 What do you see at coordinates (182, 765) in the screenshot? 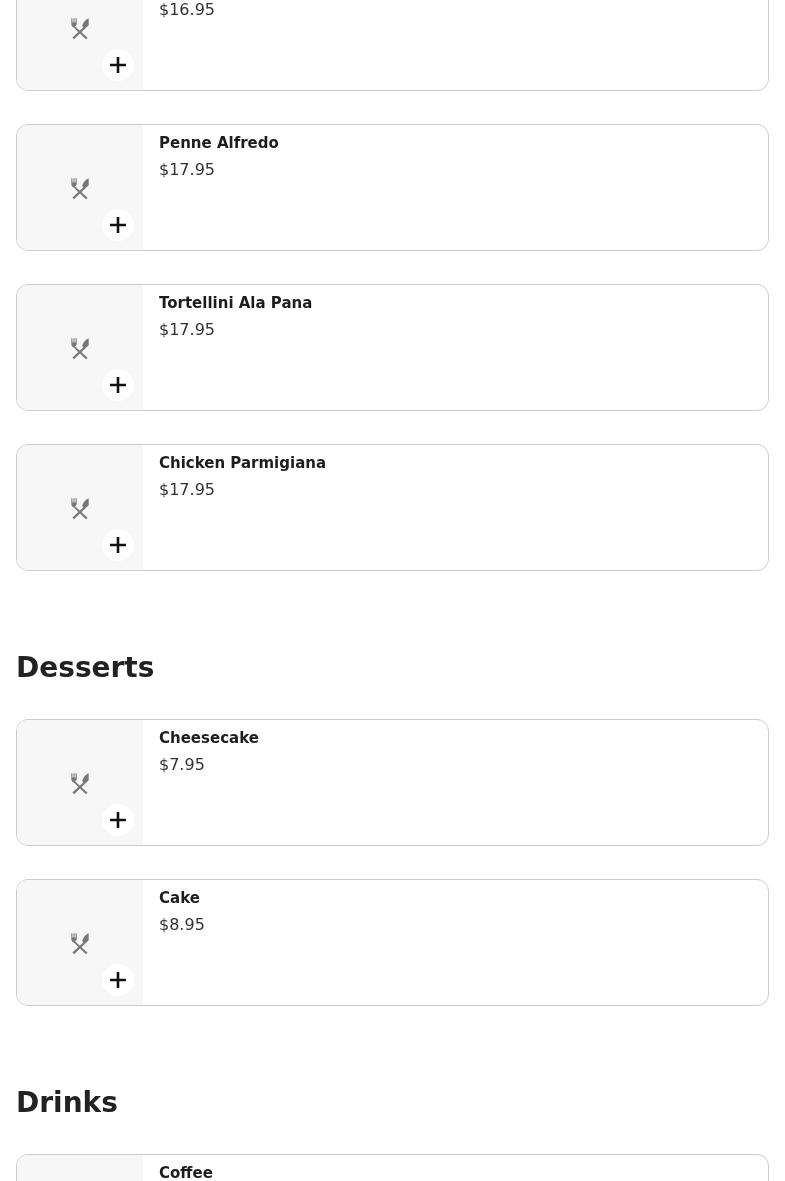
I see `item-price: $7.95` at bounding box center [182, 765].